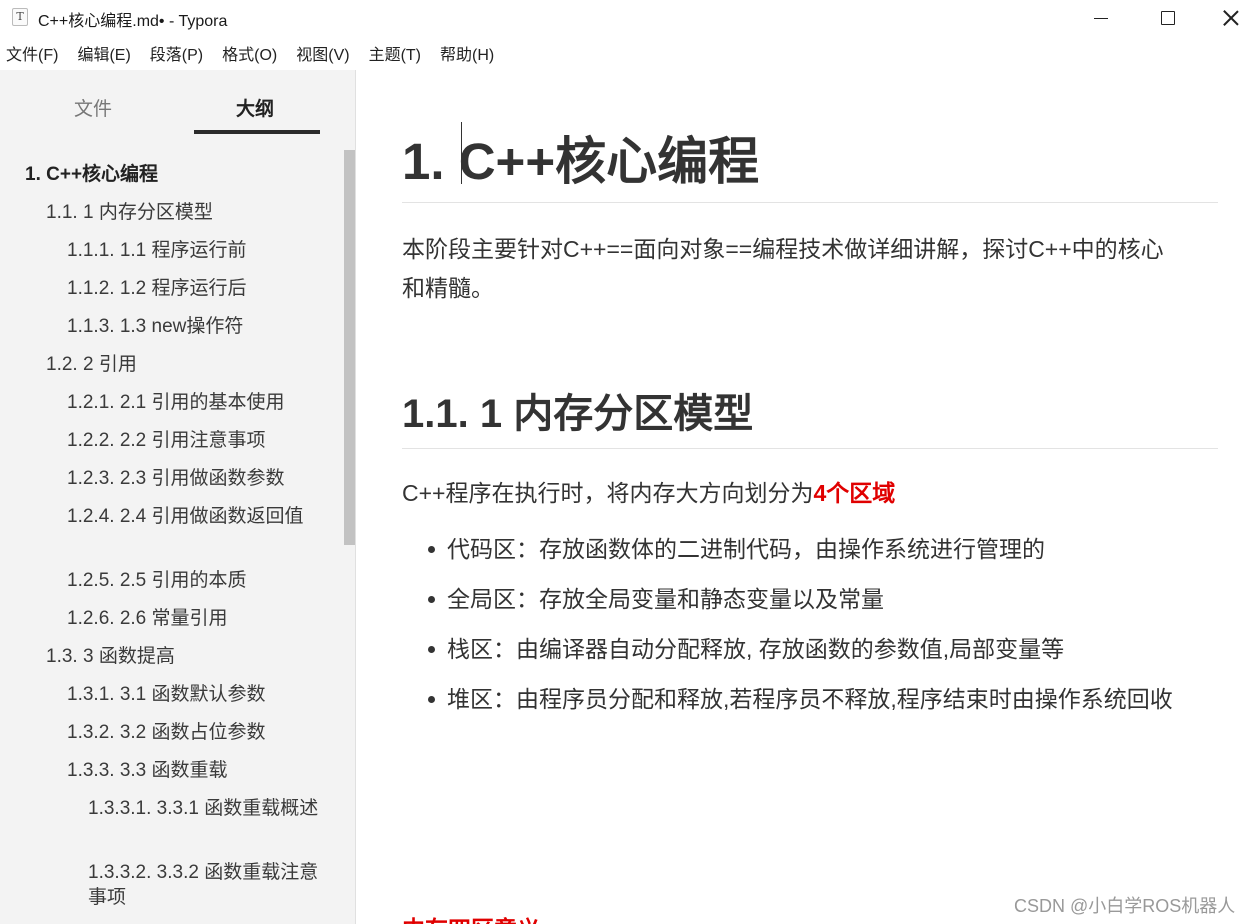 Image resolution: width=1258 pixels, height=924 pixels. Describe the element at coordinates (110, 656) in the screenshot. I see `outline-item: 1.3. 3 函数提高` at that location.